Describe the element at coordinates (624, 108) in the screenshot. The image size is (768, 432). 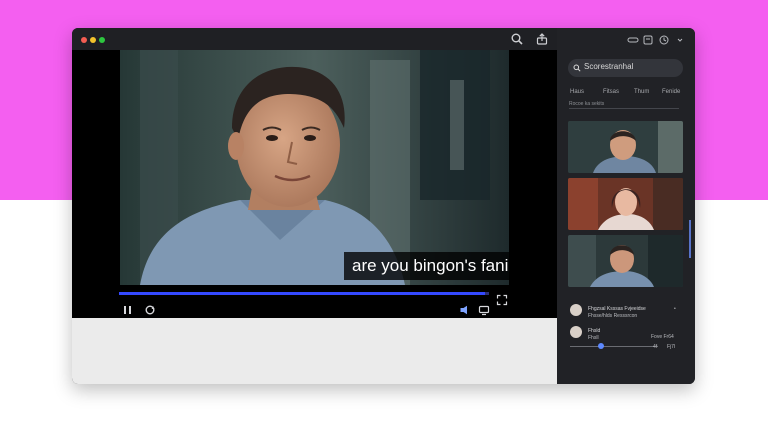
I see `tab-divider` at that location.